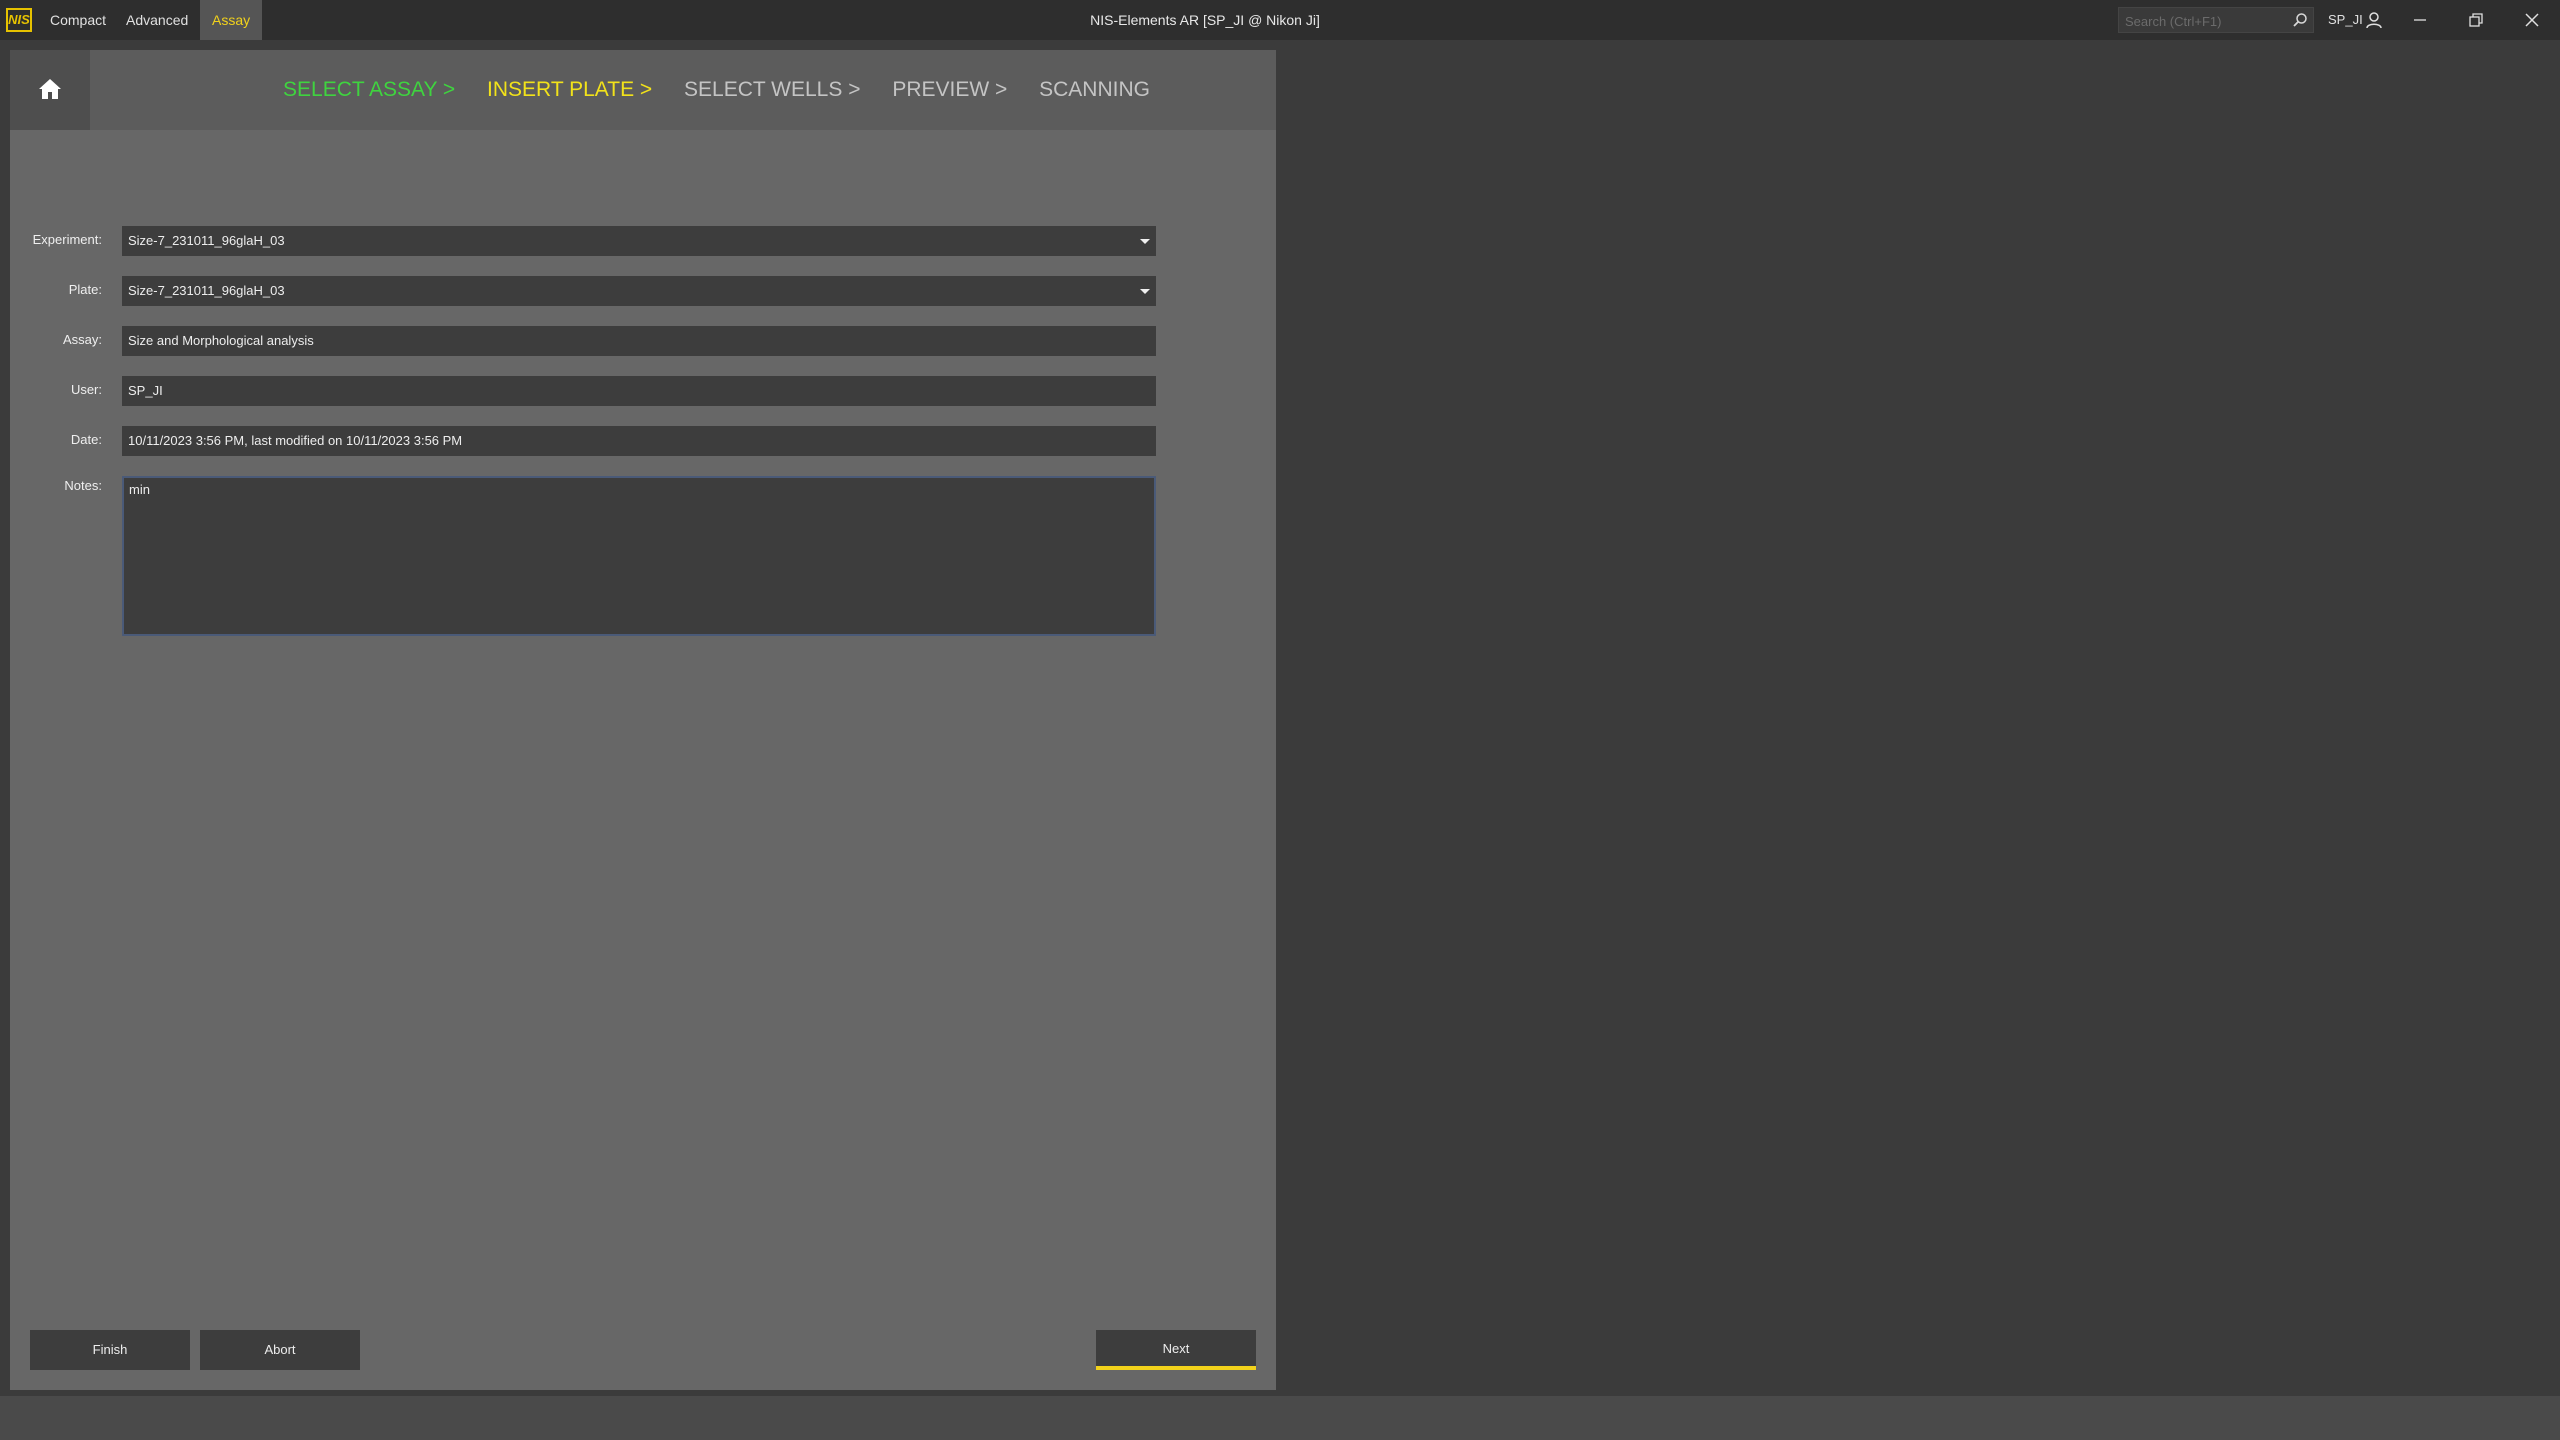 The height and width of the screenshot is (1440, 2560). What do you see at coordinates (67, 239) in the screenshot?
I see `experiment-label: Experiment:` at bounding box center [67, 239].